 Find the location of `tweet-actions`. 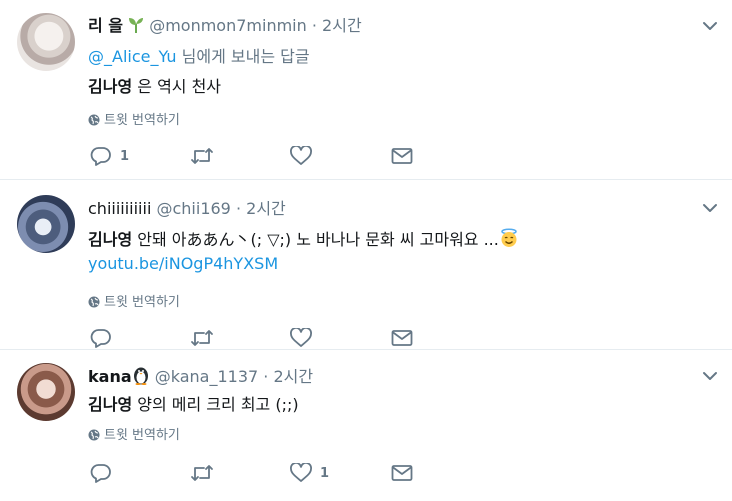

tweet-actions is located at coordinates (253, 338).